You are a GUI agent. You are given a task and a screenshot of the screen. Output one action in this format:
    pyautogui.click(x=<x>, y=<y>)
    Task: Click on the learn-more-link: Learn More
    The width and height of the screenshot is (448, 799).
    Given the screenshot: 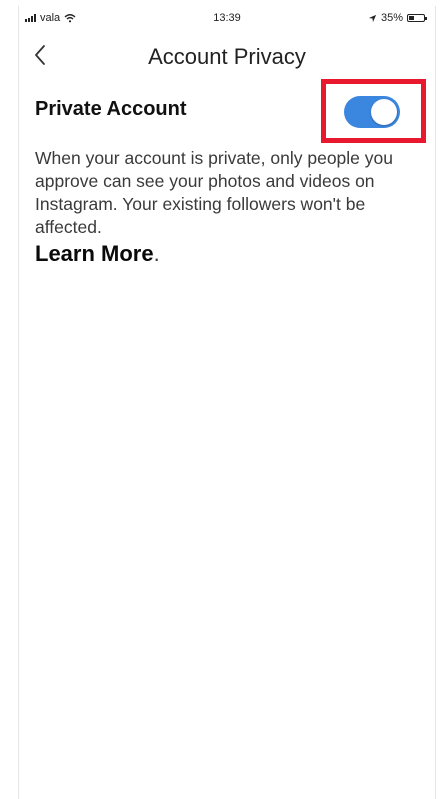 What is the action you would take?
    pyautogui.click(x=94, y=253)
    